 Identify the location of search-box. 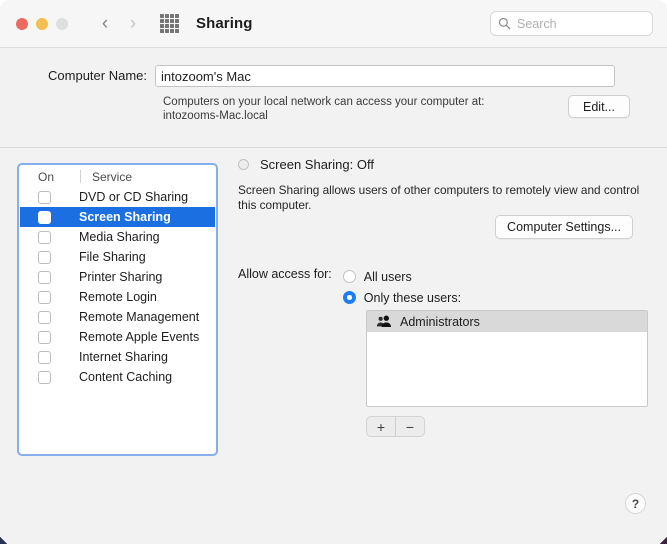
(571, 23).